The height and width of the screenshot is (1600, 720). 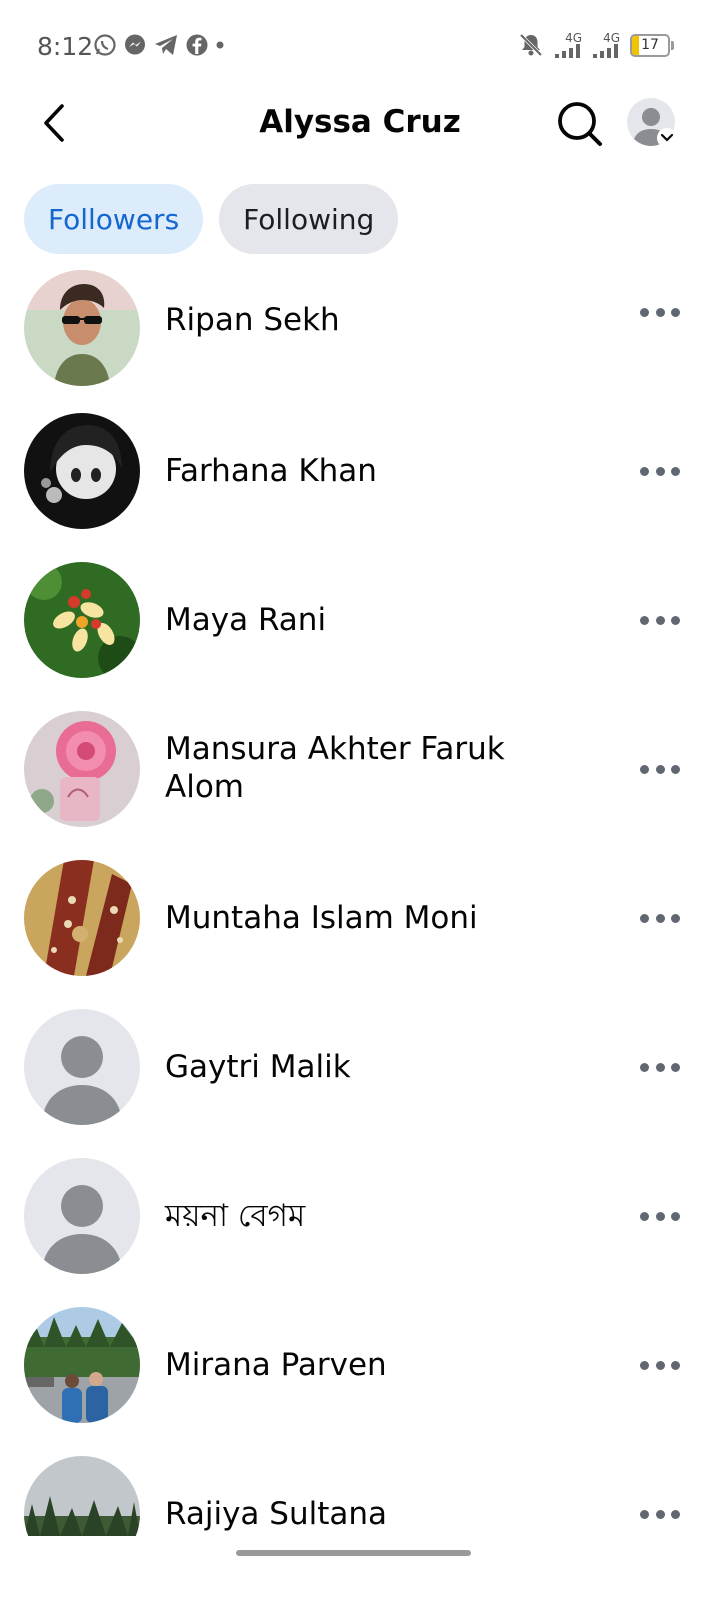 I want to click on list-item: Mansura Akhter Faruk Alom, so click(x=360, y=781).